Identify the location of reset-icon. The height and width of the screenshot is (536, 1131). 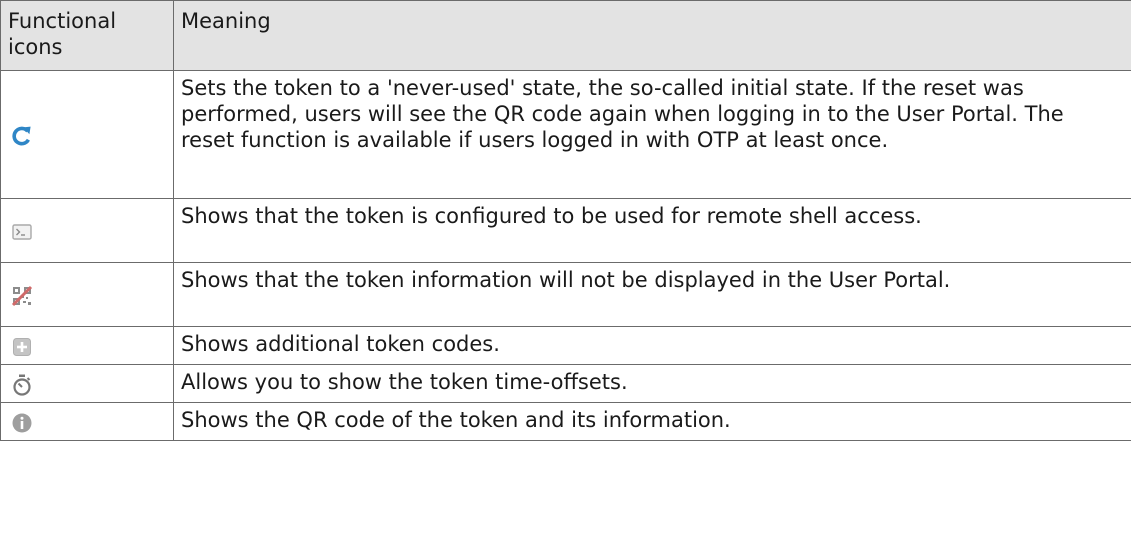
(22, 136).